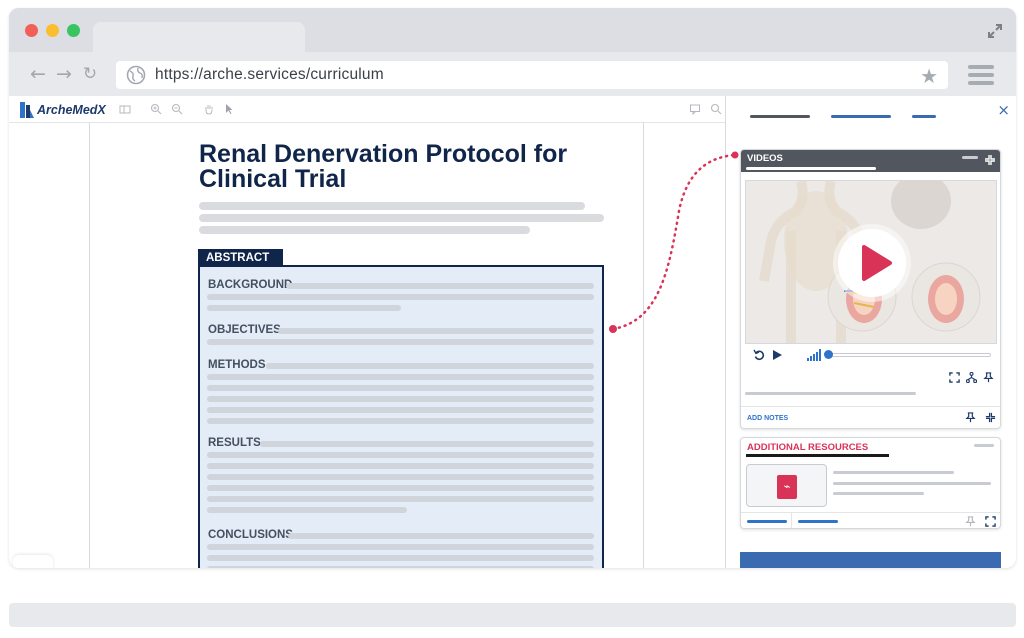  I want to click on search-icon, so click(716, 109).